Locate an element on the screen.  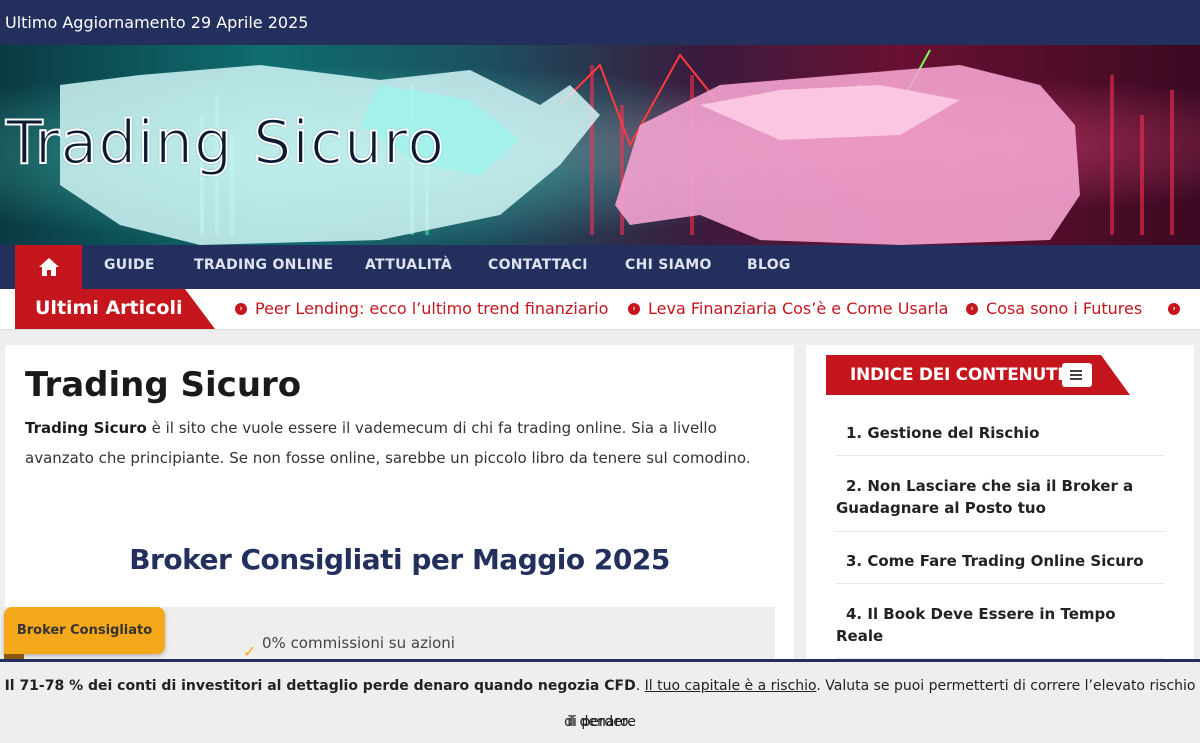
toc-item-text: 3. Come Fare Trading Online Sicuro is located at coordinates (990, 561).